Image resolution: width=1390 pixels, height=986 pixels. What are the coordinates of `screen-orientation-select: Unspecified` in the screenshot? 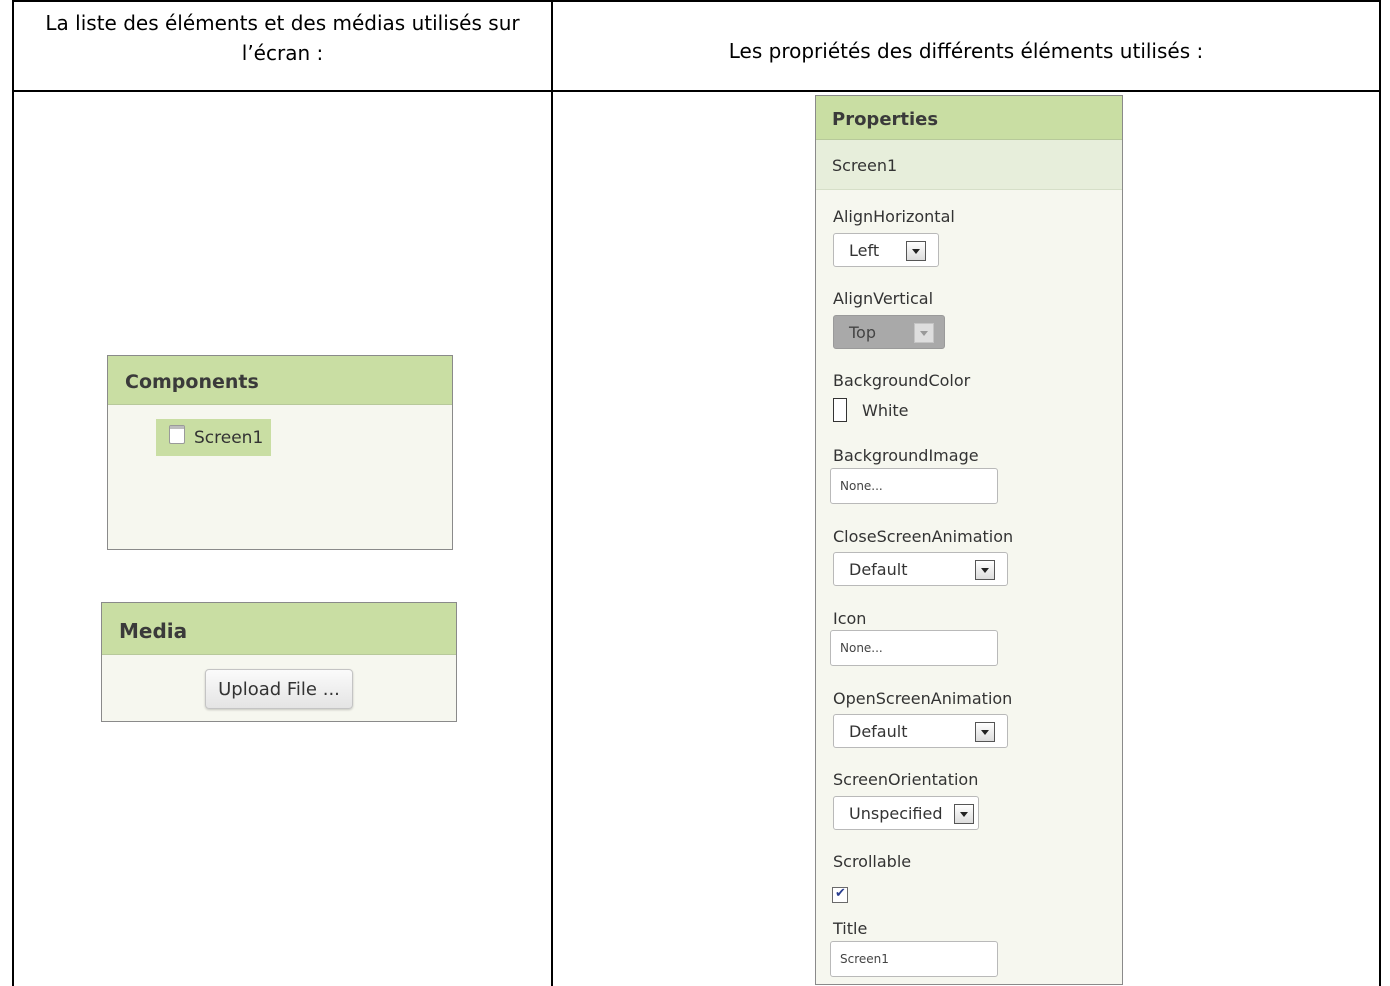 It's located at (906, 813).